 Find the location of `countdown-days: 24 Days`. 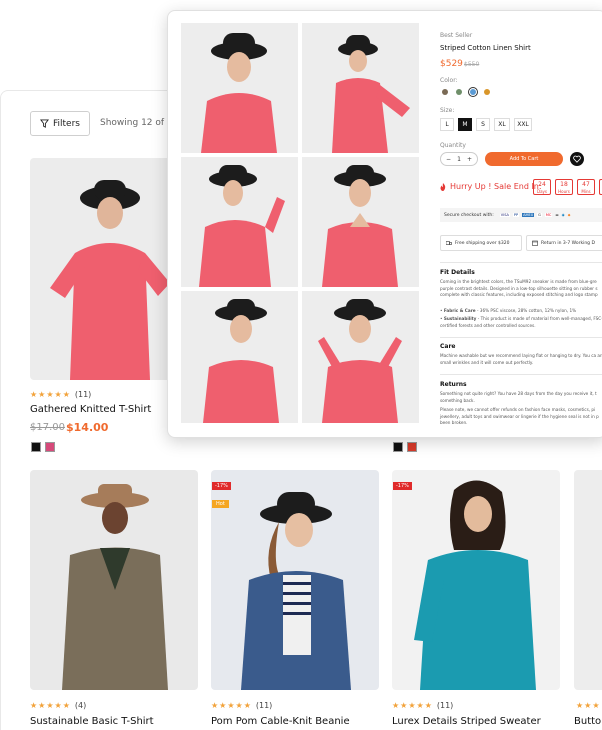

countdown-days: 24 Days is located at coordinates (542, 187).